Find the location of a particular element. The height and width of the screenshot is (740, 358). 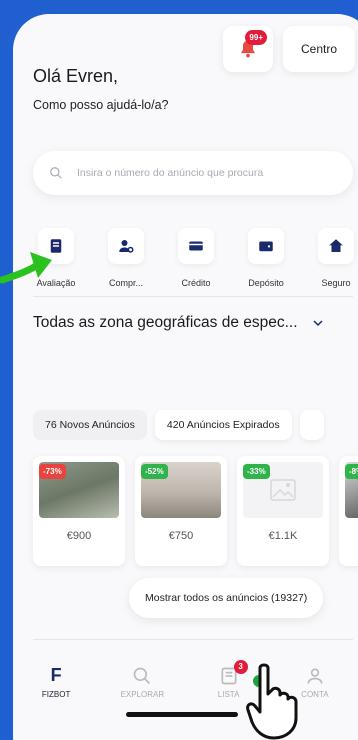

category-label: Seguro is located at coordinates (336, 283).